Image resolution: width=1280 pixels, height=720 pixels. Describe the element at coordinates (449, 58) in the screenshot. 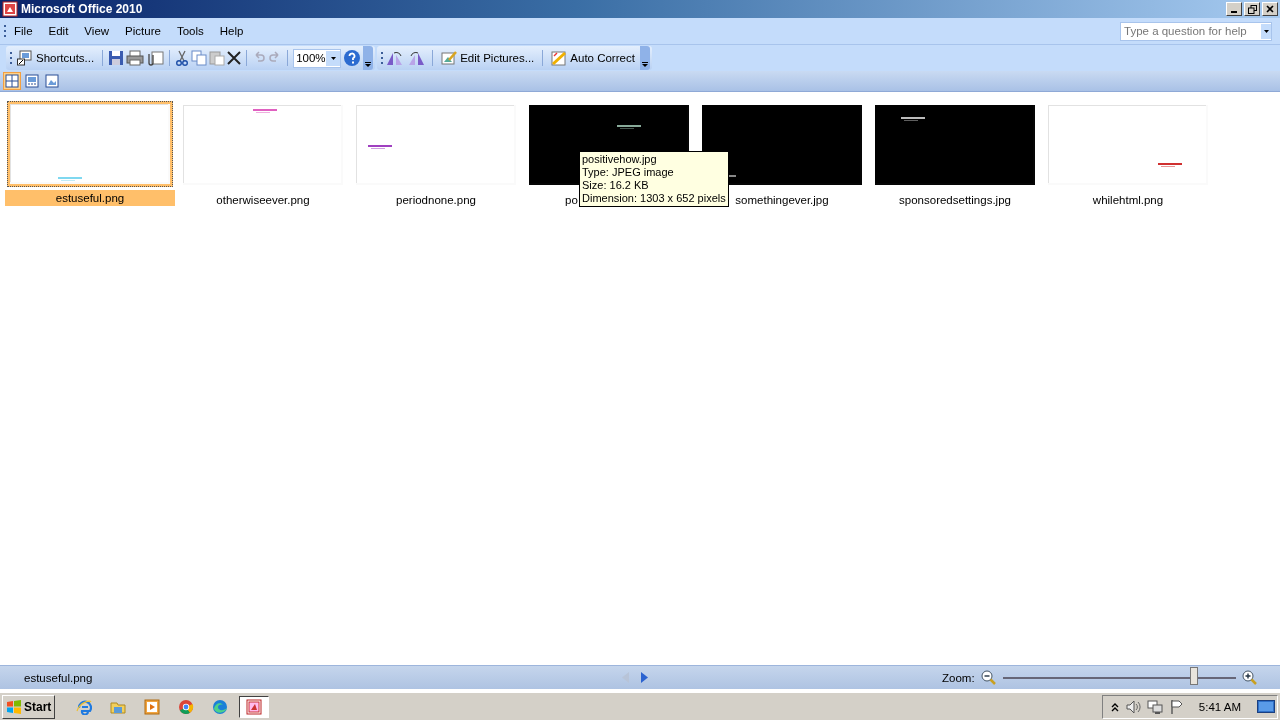

I see `edit-picture-icon` at that location.